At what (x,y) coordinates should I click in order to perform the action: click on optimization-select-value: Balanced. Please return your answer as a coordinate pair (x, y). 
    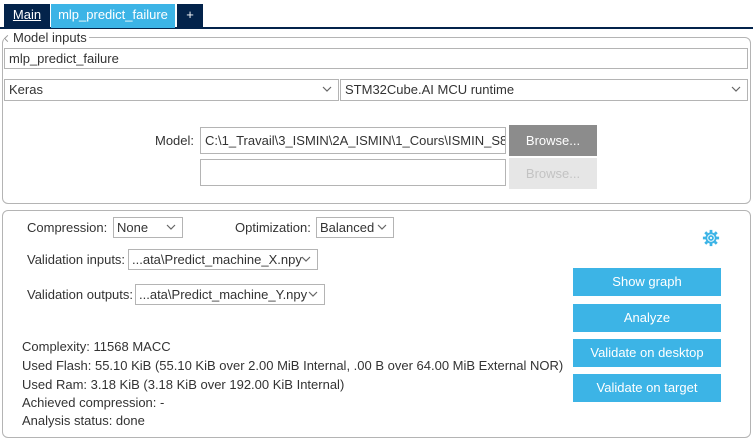
    Looking at the image, I should click on (347, 227).